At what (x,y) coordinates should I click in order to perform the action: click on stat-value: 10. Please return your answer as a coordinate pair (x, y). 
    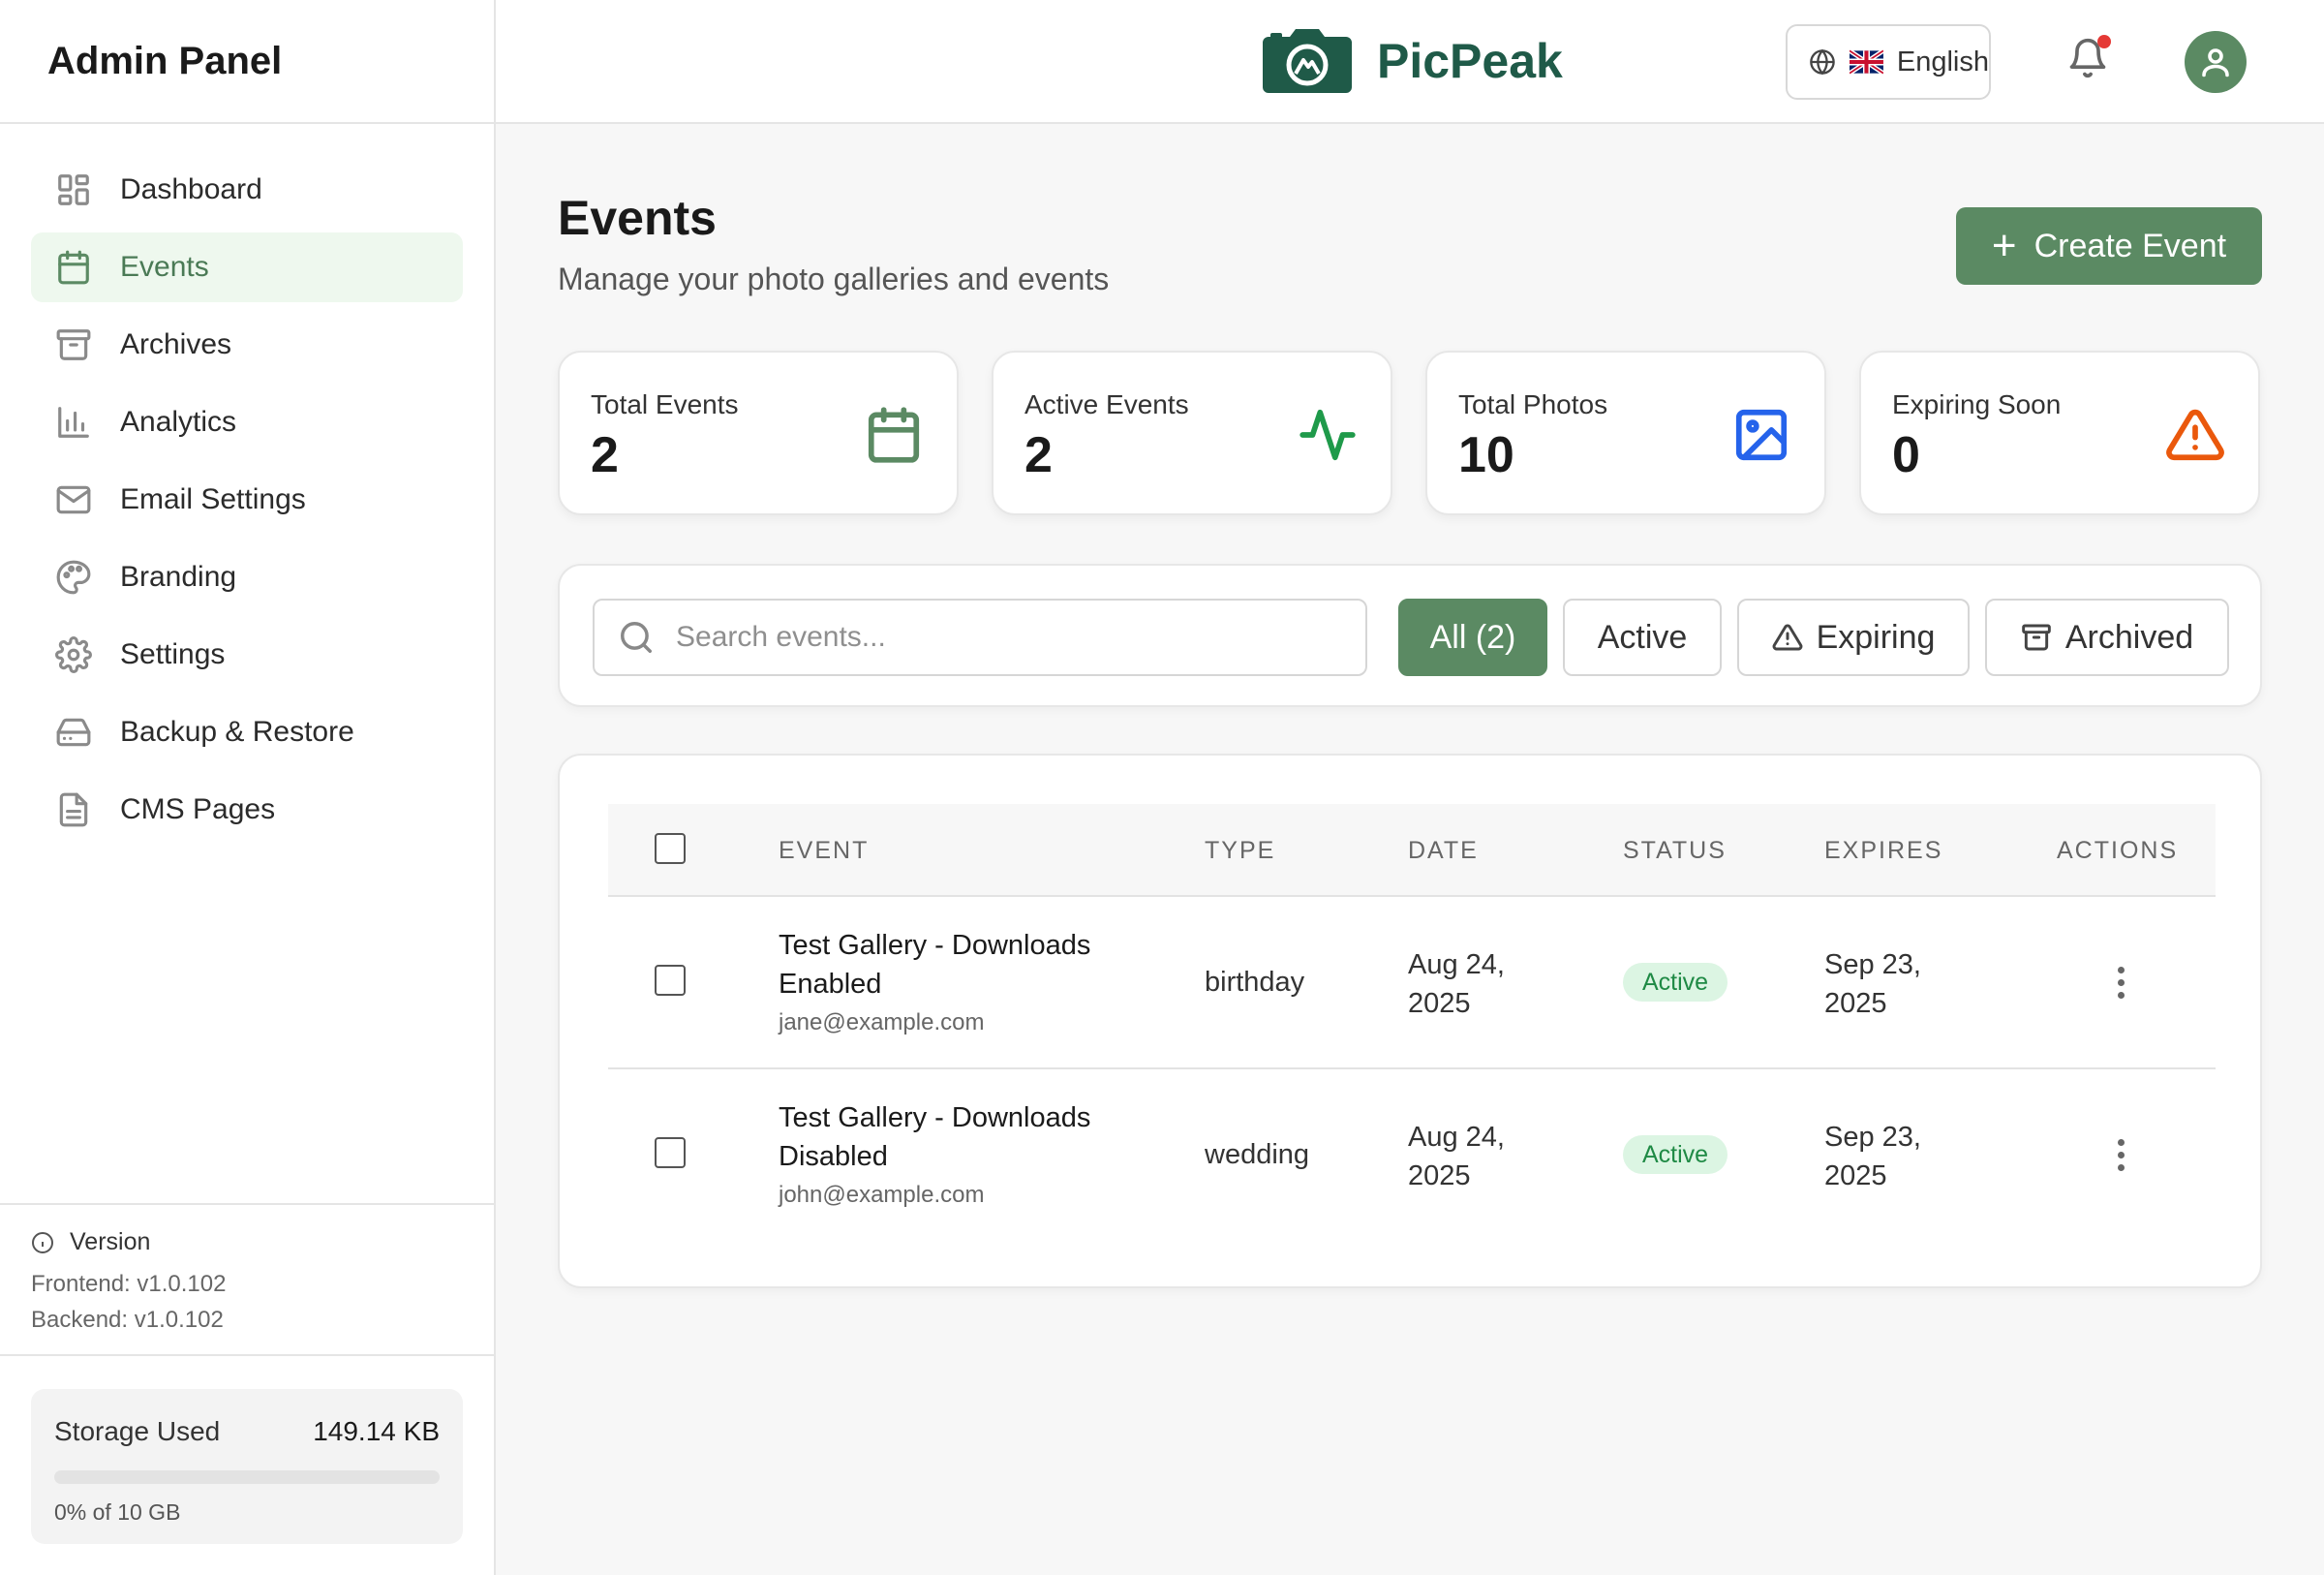
    Looking at the image, I should click on (1486, 455).